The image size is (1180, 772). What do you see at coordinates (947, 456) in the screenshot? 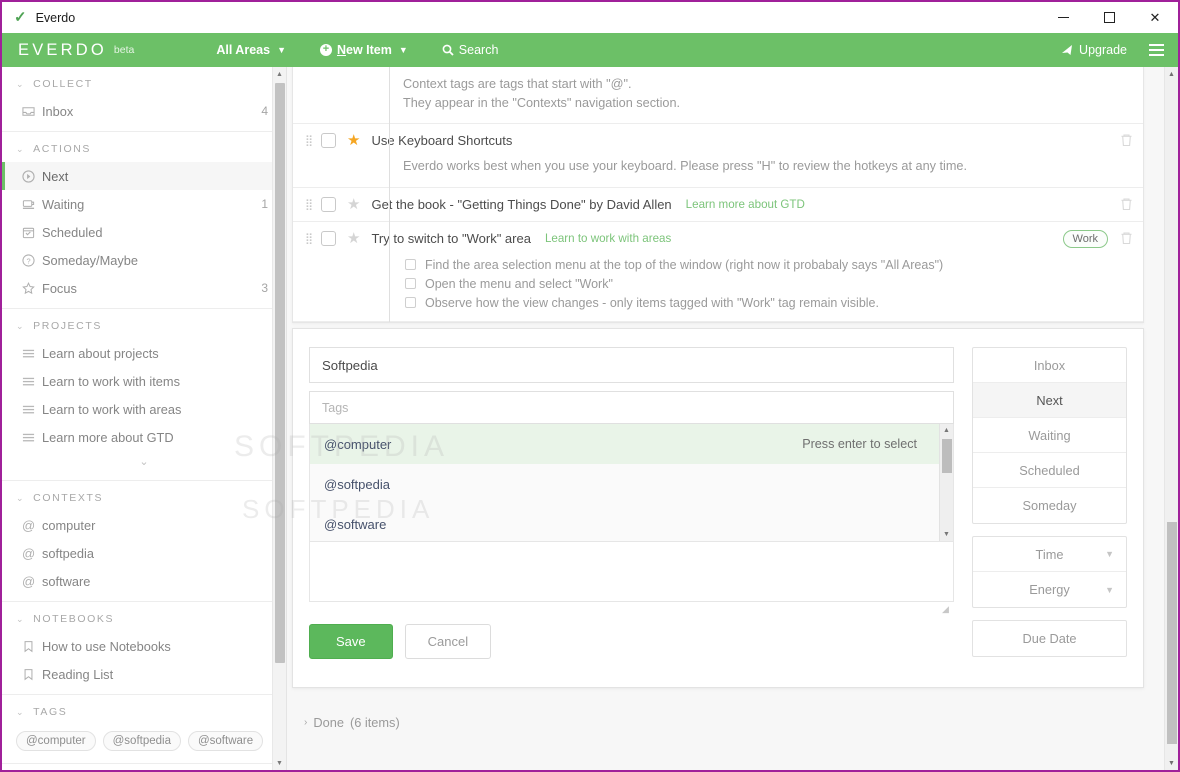
I see `suggestions-scroll-thumb` at bounding box center [947, 456].